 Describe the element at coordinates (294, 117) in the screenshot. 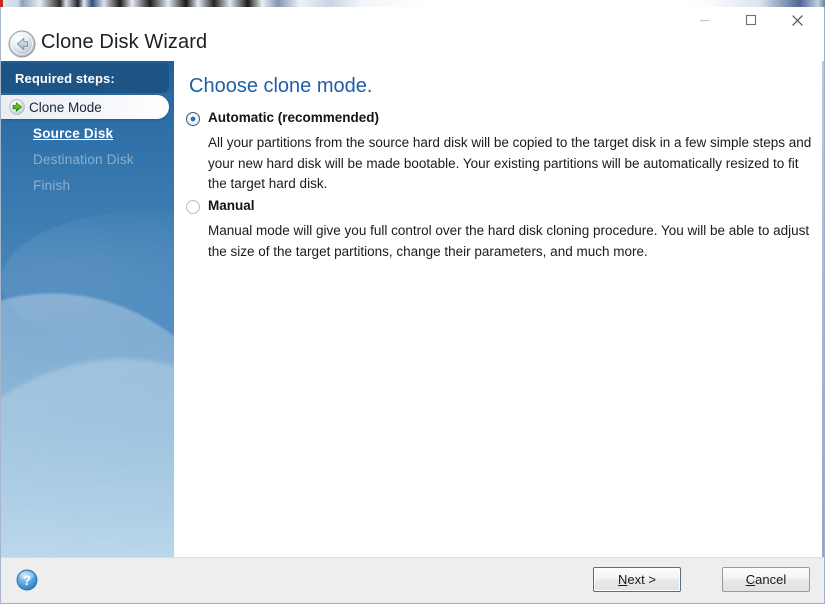

I see `option-label: Automatic (recommended)` at that location.